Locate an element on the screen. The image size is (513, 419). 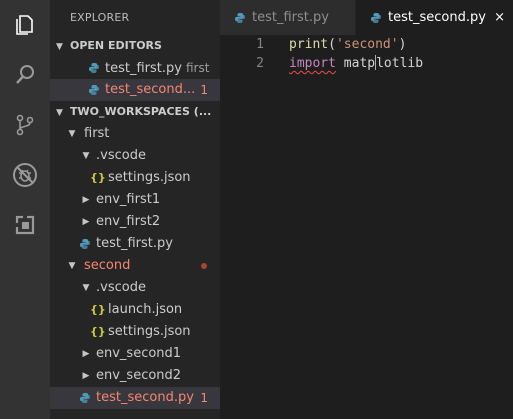
tree-file-test-second: test_second.py 1 is located at coordinates (135, 398).